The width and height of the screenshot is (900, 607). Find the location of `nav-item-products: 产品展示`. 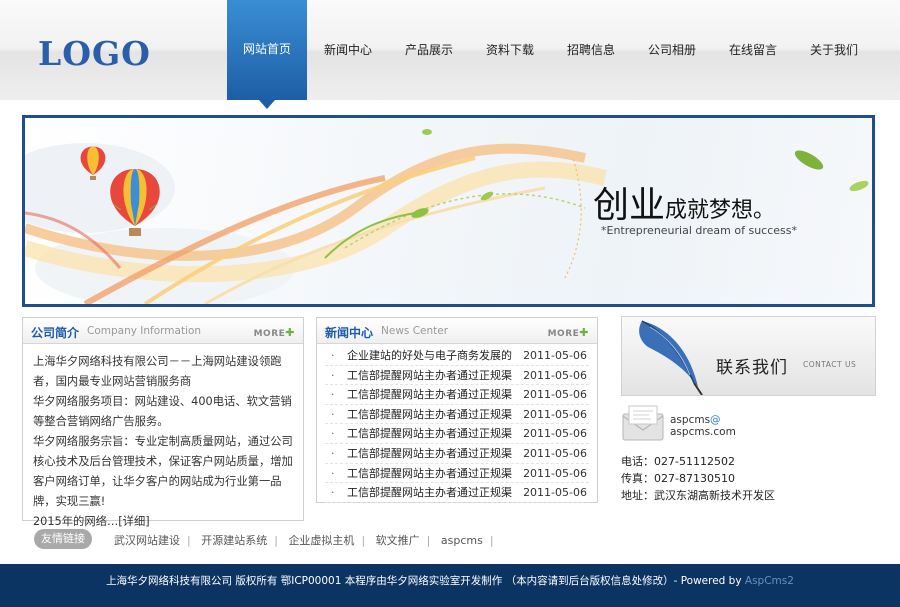

nav-item-products: 产品展示 is located at coordinates (429, 50).